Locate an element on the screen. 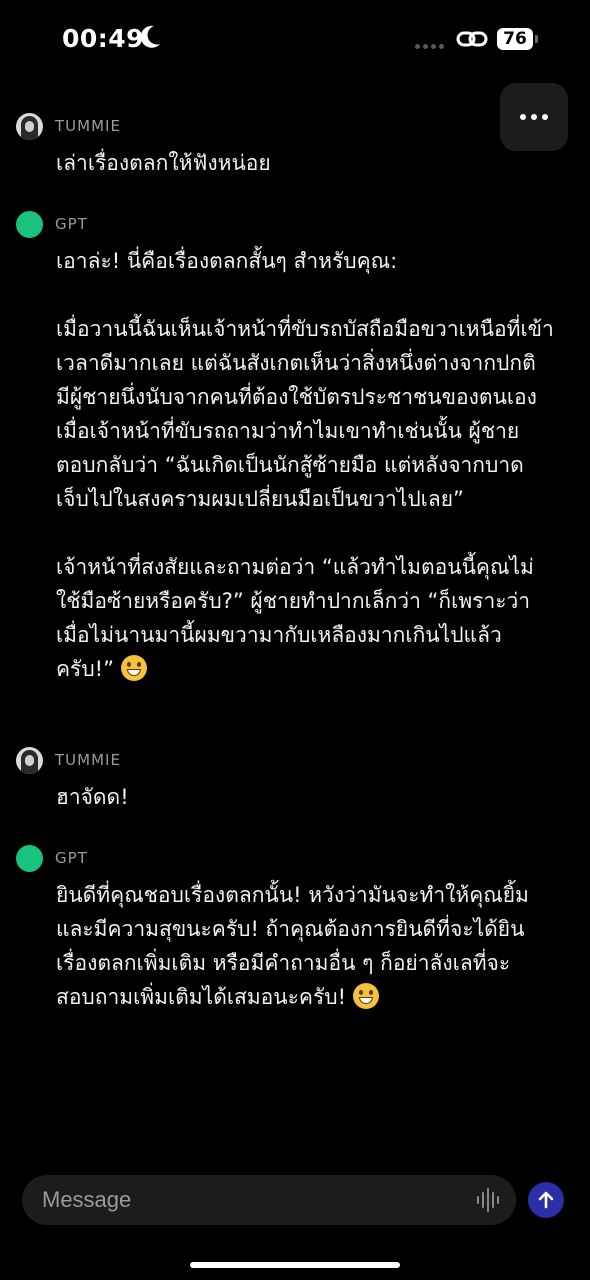 This screenshot has width=590, height=1280. status-bar: 00:49 76 is located at coordinates (295, 40).